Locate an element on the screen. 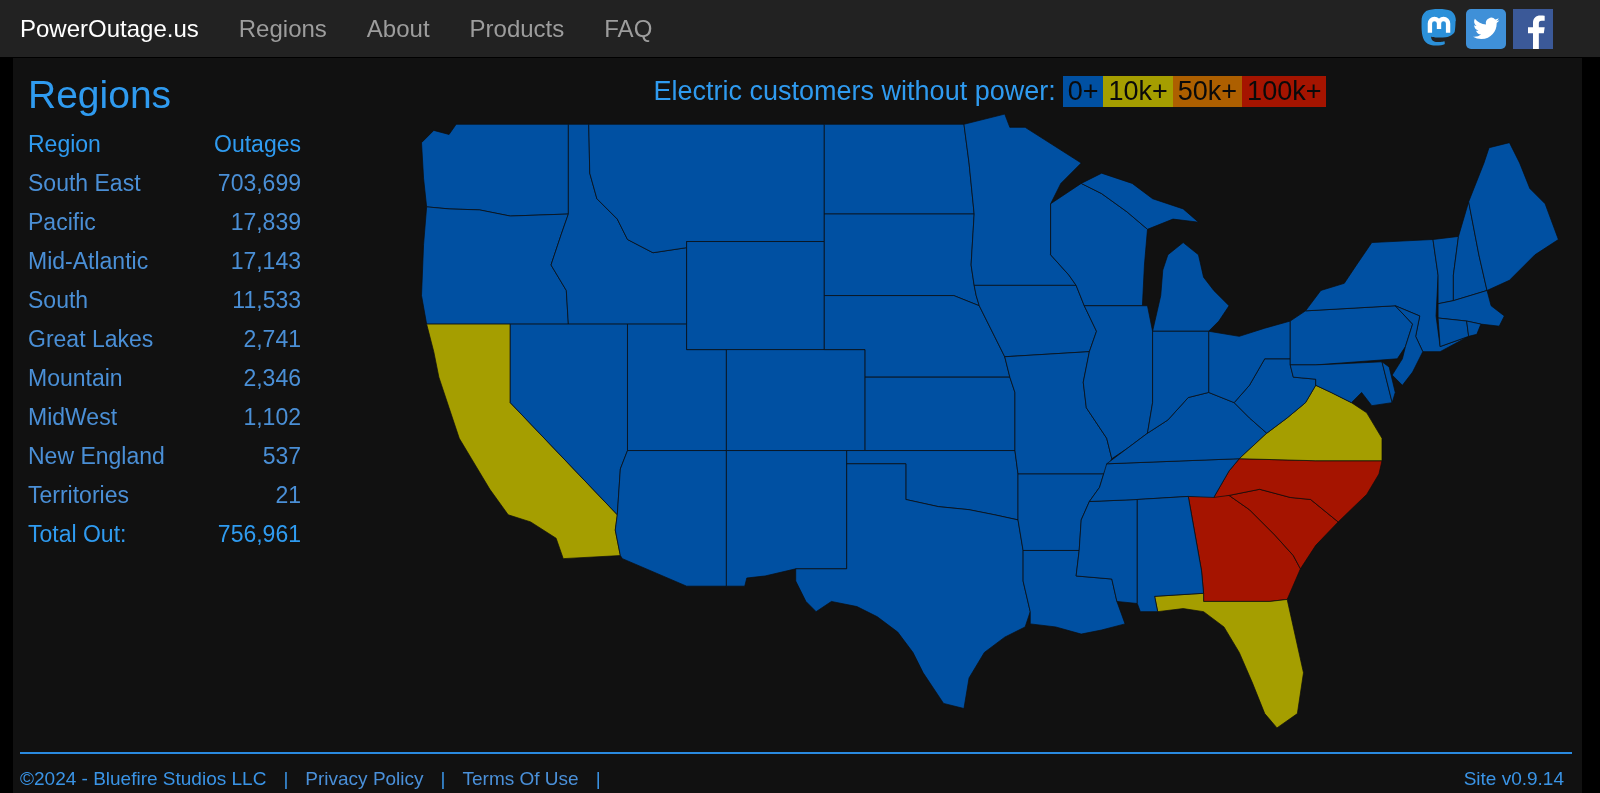 This screenshot has height=793, width=1600. region-name: Great Lakes is located at coordinates (91, 339).